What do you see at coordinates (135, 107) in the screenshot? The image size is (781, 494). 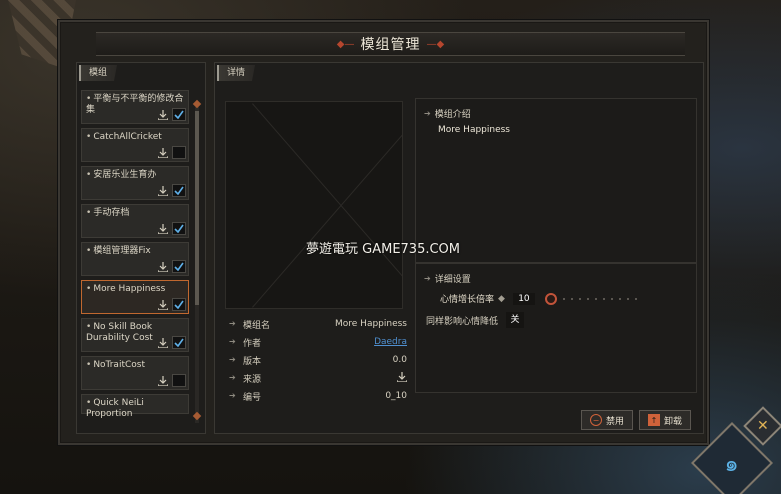 I see `mod-item-0: • 平衡与不平衡的修改合集` at bounding box center [135, 107].